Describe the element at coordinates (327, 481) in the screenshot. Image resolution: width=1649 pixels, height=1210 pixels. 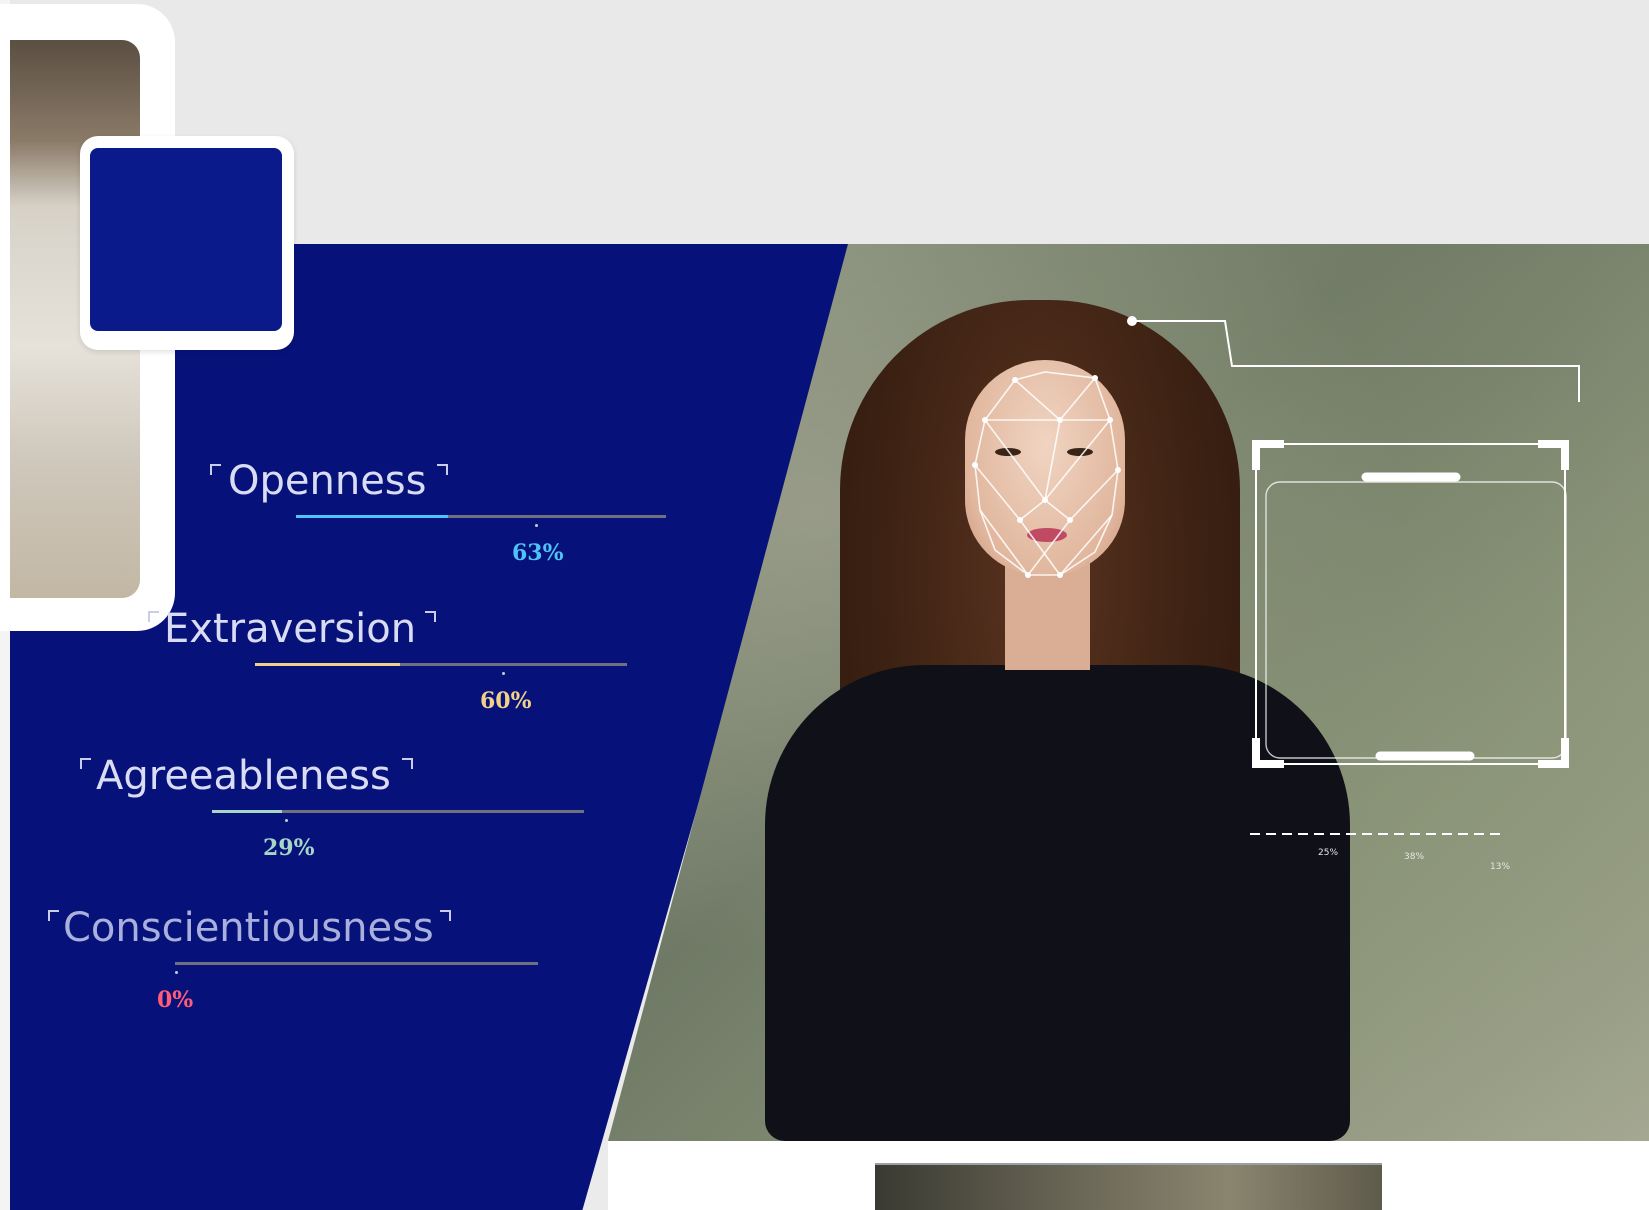
I see `trait-name: Openness` at that location.